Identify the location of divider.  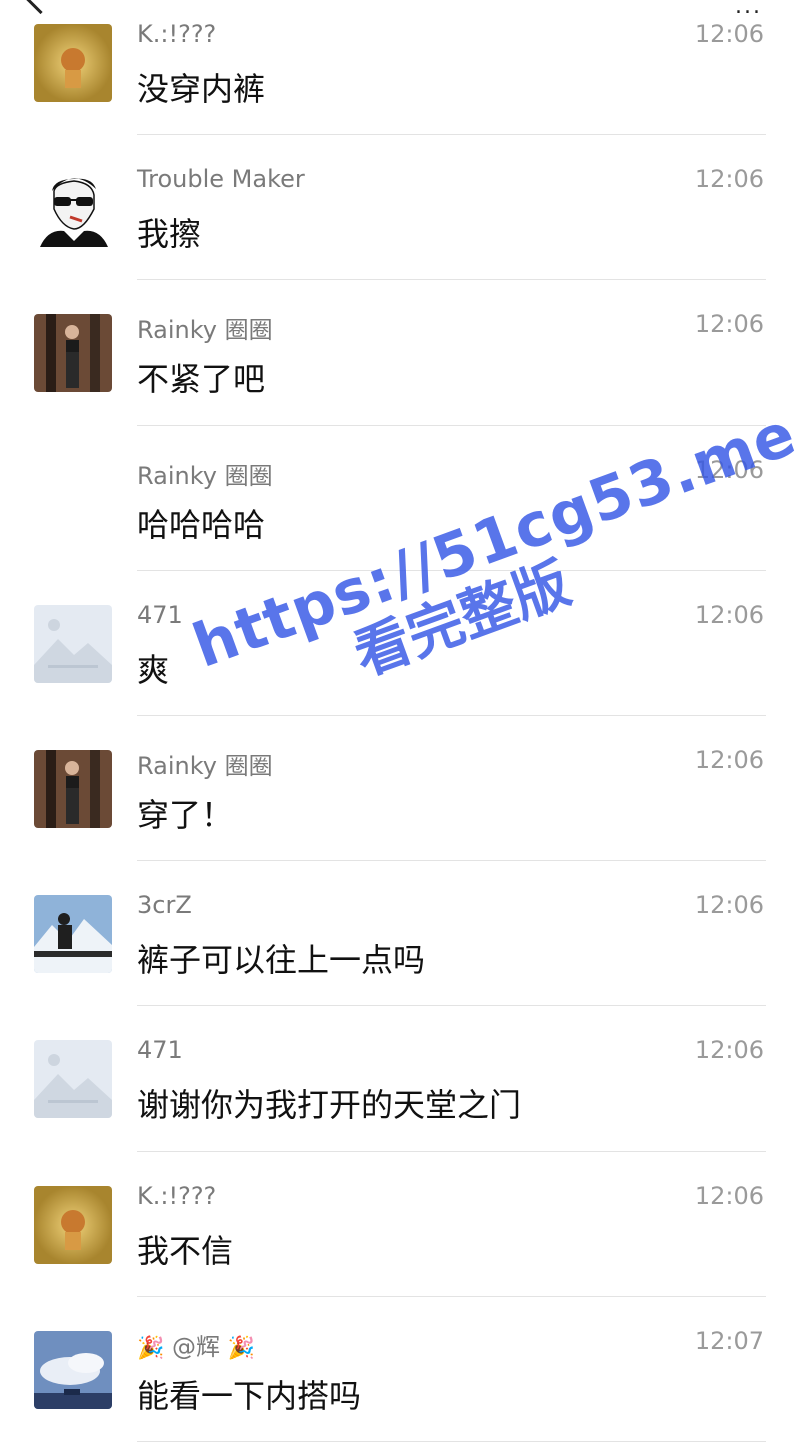
(451, 1441).